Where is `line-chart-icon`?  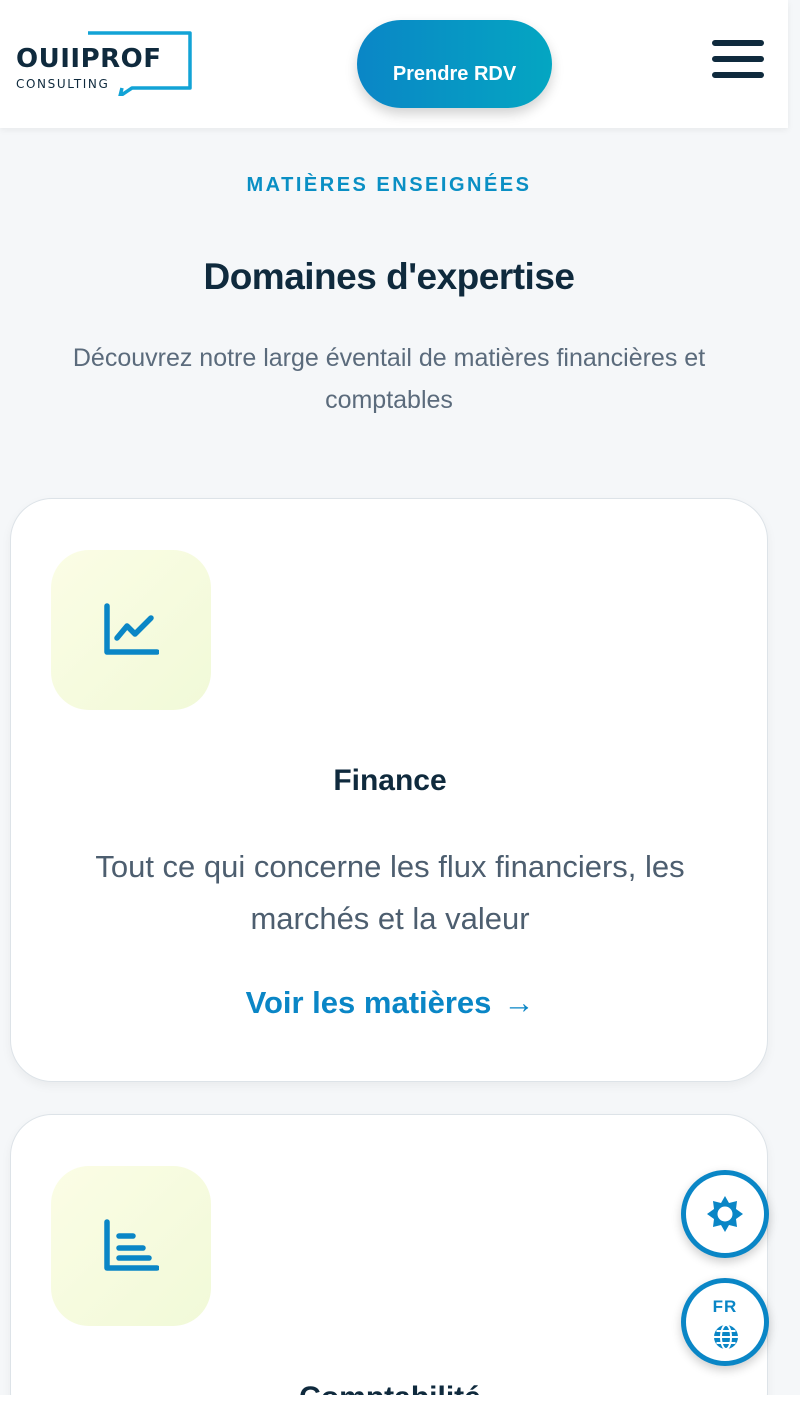
line-chart-icon is located at coordinates (131, 629).